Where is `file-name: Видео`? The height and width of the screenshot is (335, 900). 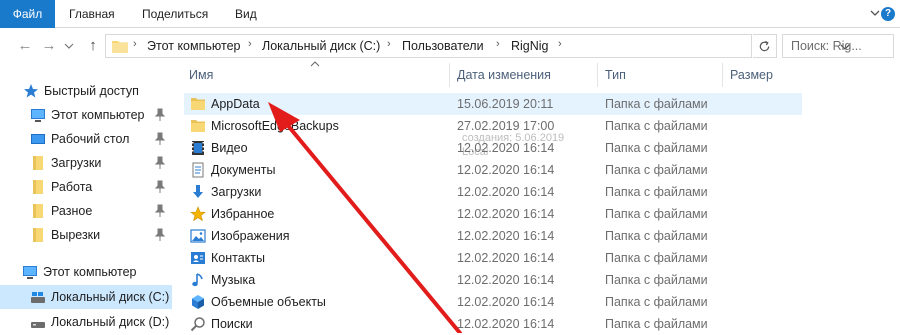 file-name: Видео is located at coordinates (229, 148).